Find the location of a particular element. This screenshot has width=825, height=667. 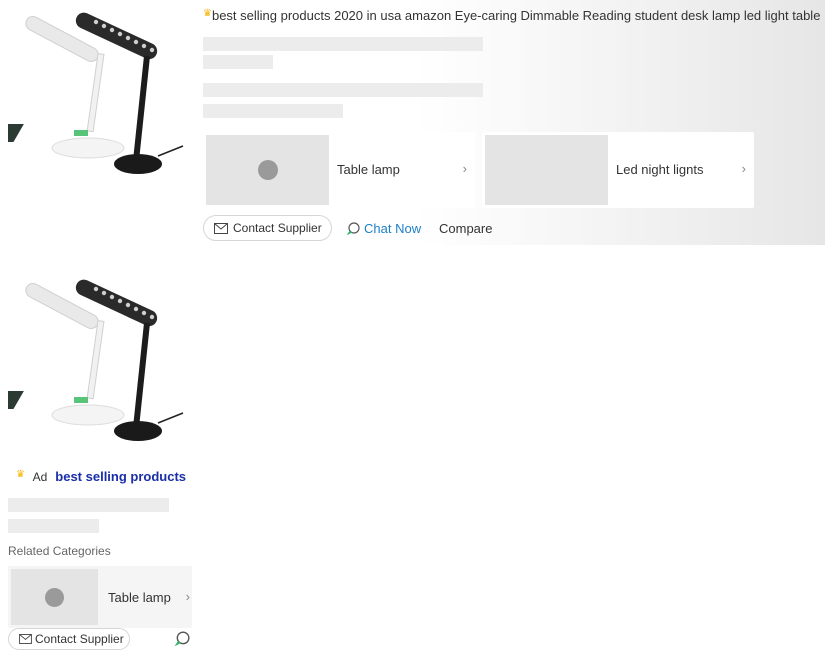

chat-now-link is located at coordinates (182, 641).